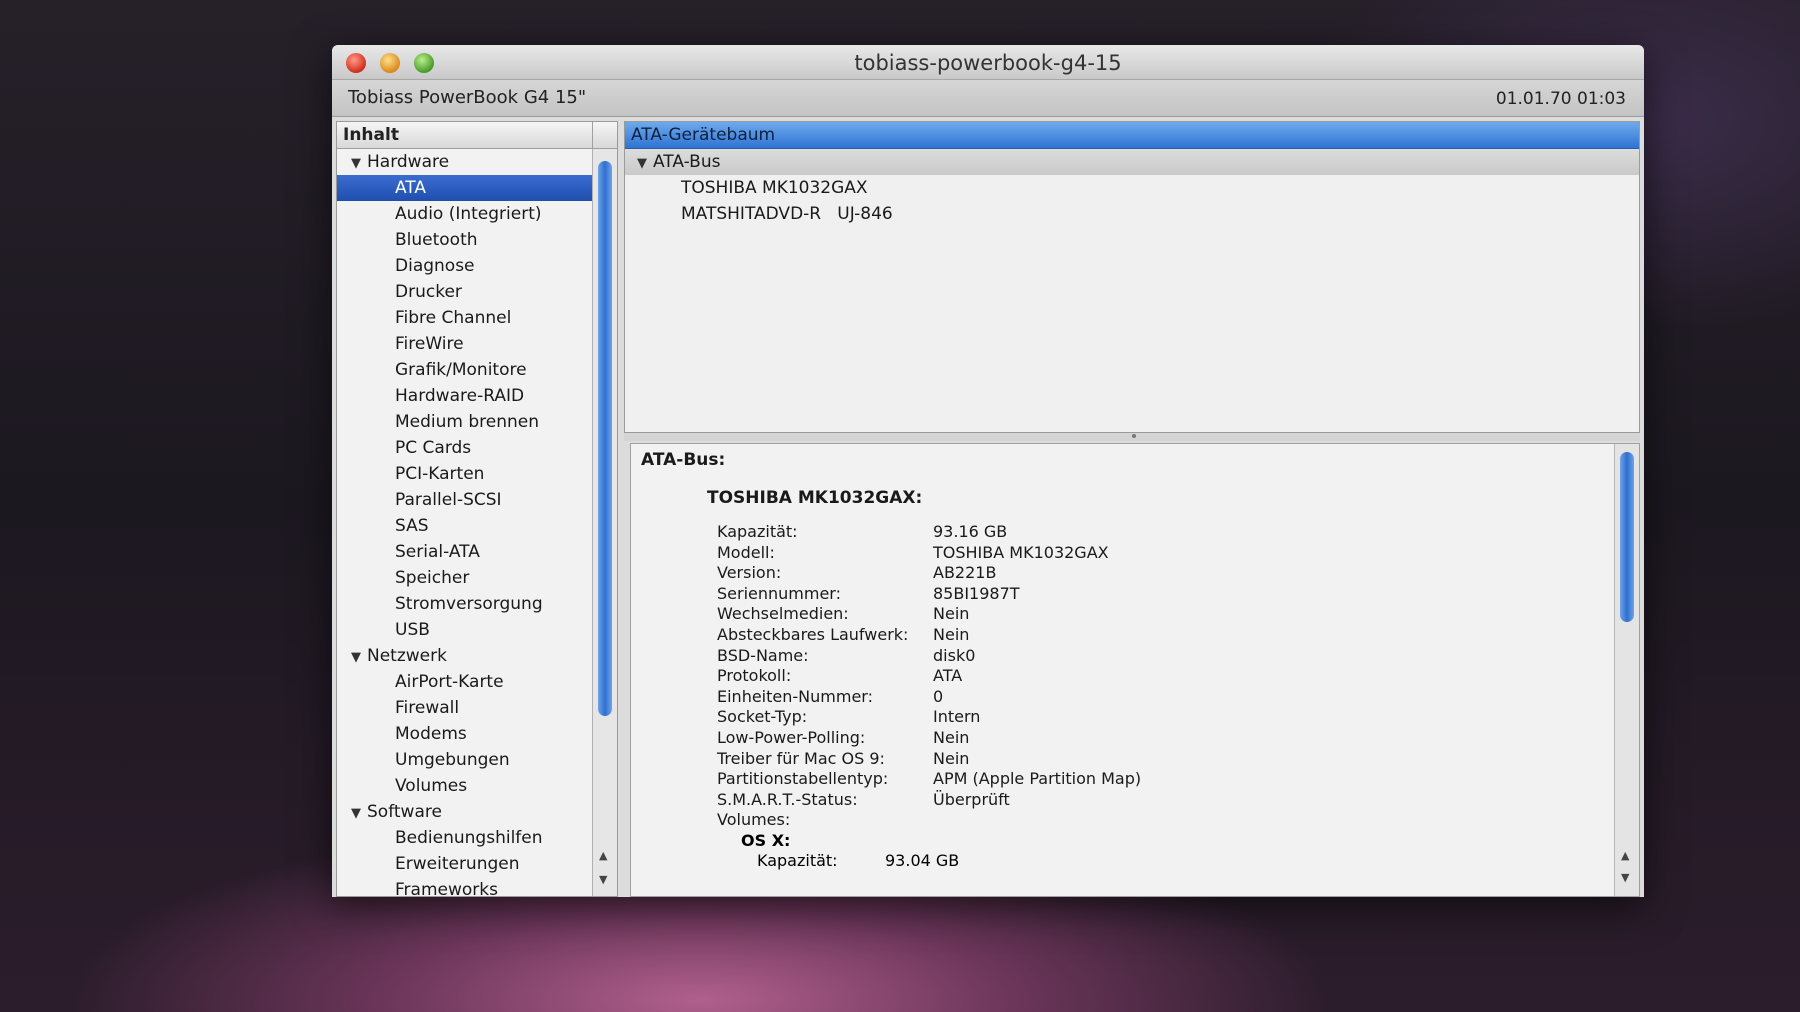  I want to click on sidebar-item: Frameworks, so click(465, 886).